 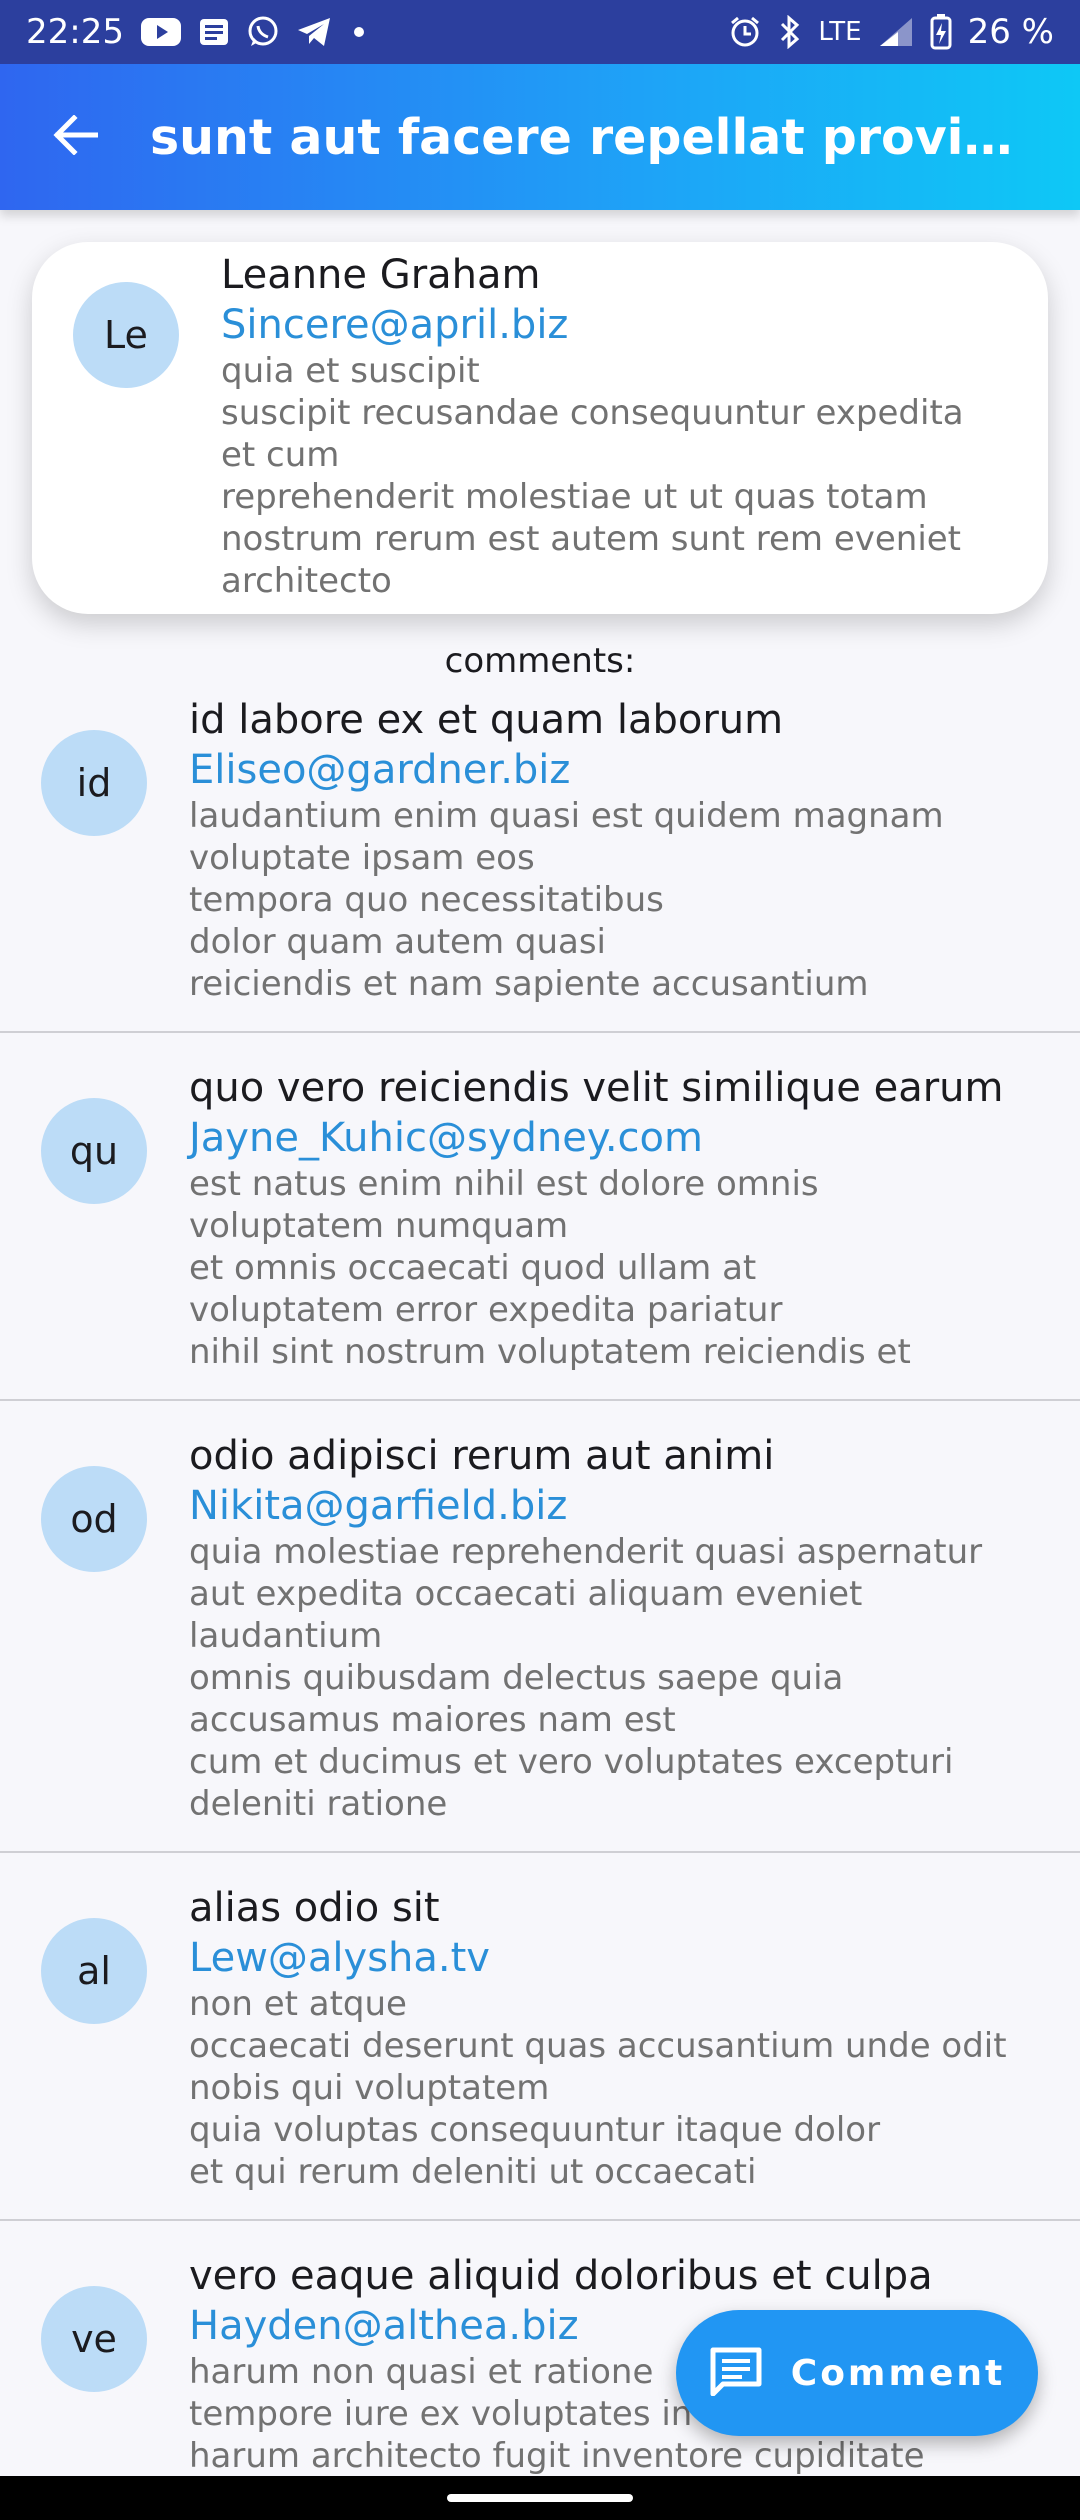 I want to click on avatar: qu, so click(x=94, y=1151).